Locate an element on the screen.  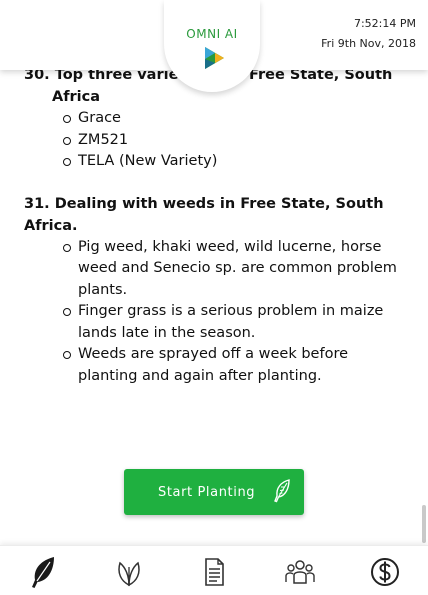
bottom-nav is located at coordinates (214, 570).